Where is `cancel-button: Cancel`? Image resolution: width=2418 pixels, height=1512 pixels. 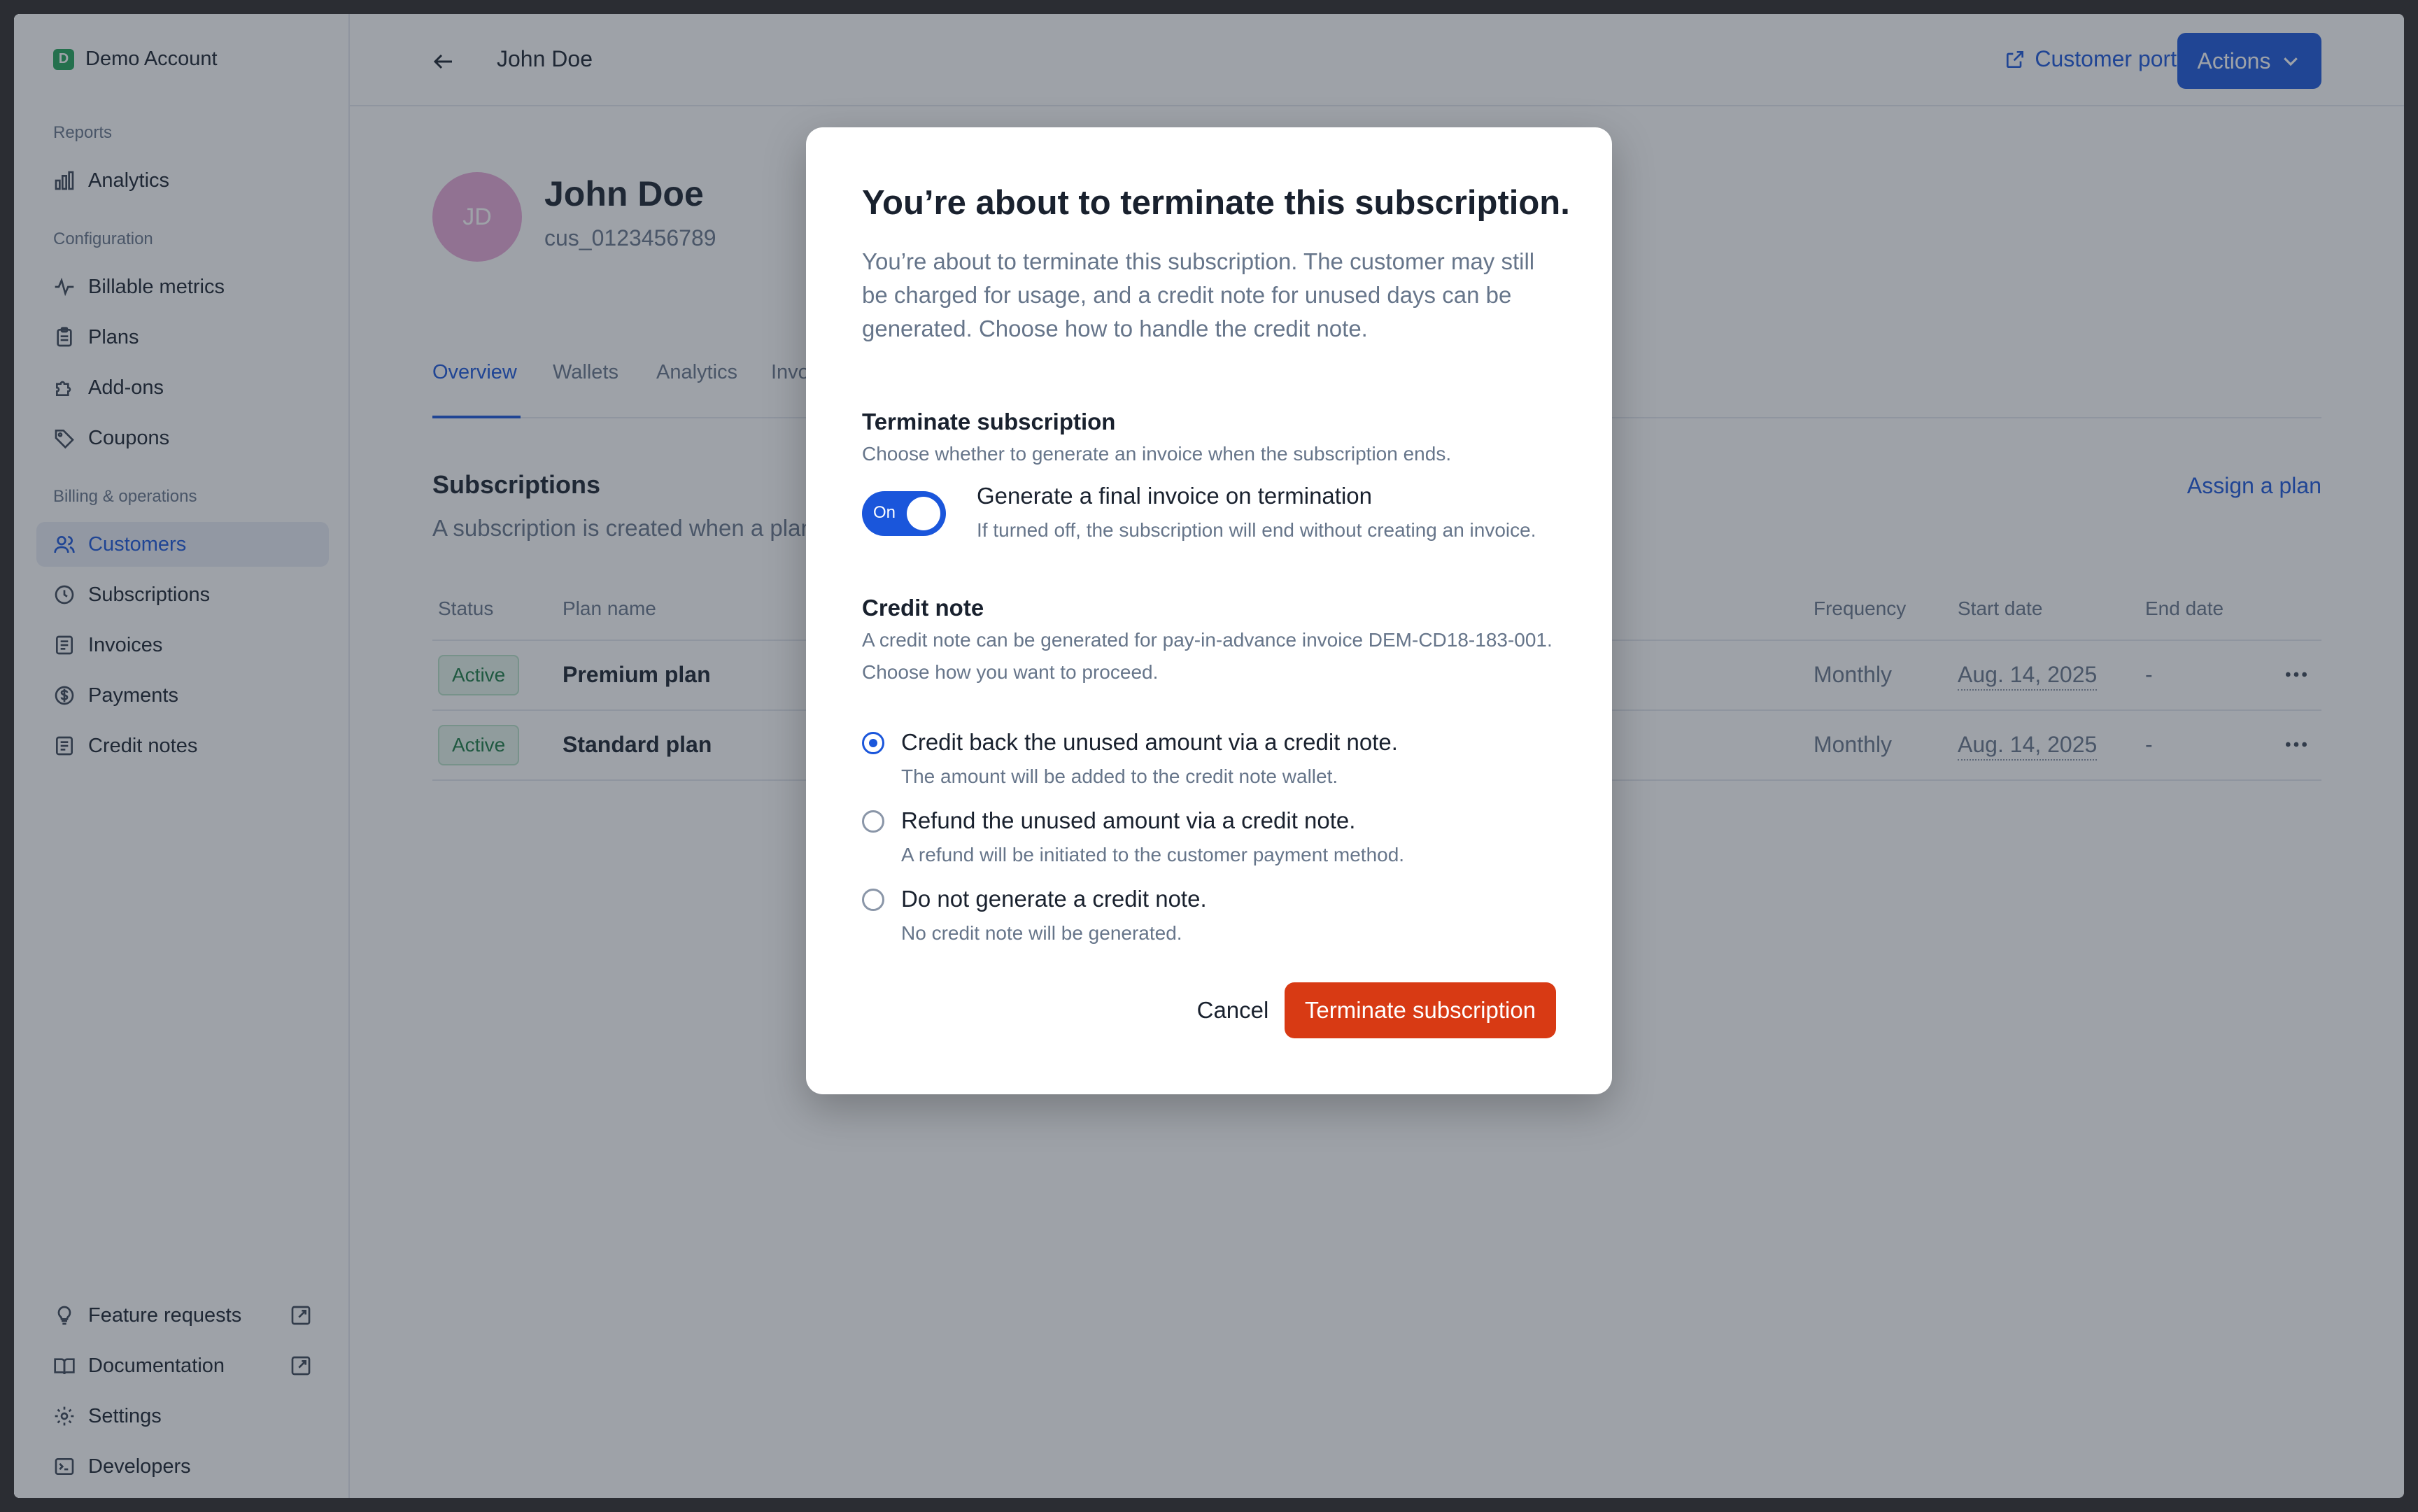
cancel-button: Cancel is located at coordinates (1233, 1010).